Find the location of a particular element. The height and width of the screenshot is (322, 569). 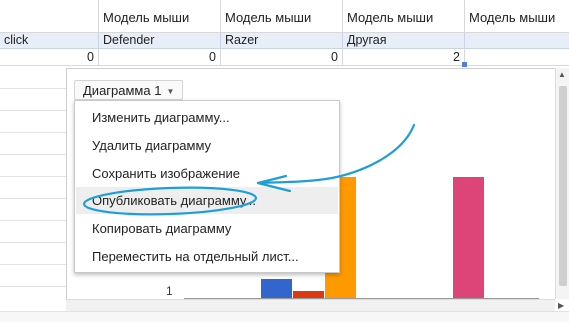

chevron-down-icon: ▼ is located at coordinates (170, 91).